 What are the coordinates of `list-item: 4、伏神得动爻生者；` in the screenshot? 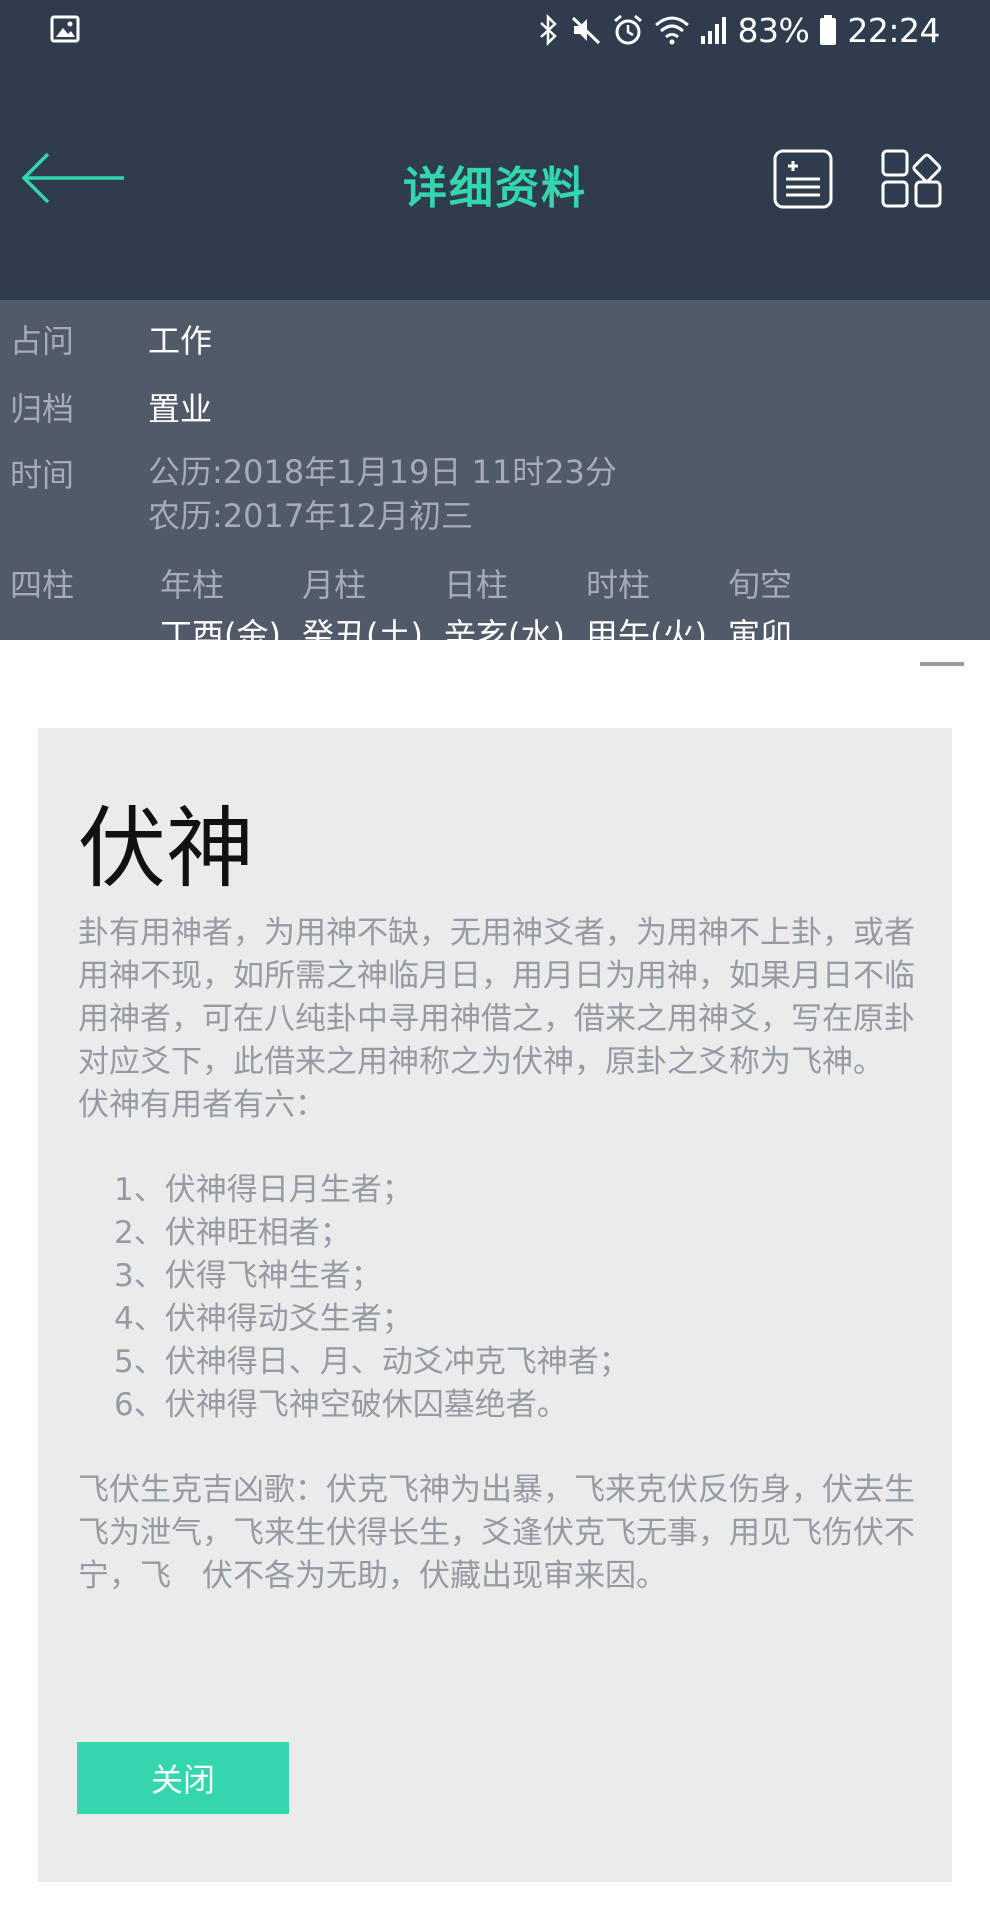 It's located at (263, 1319).